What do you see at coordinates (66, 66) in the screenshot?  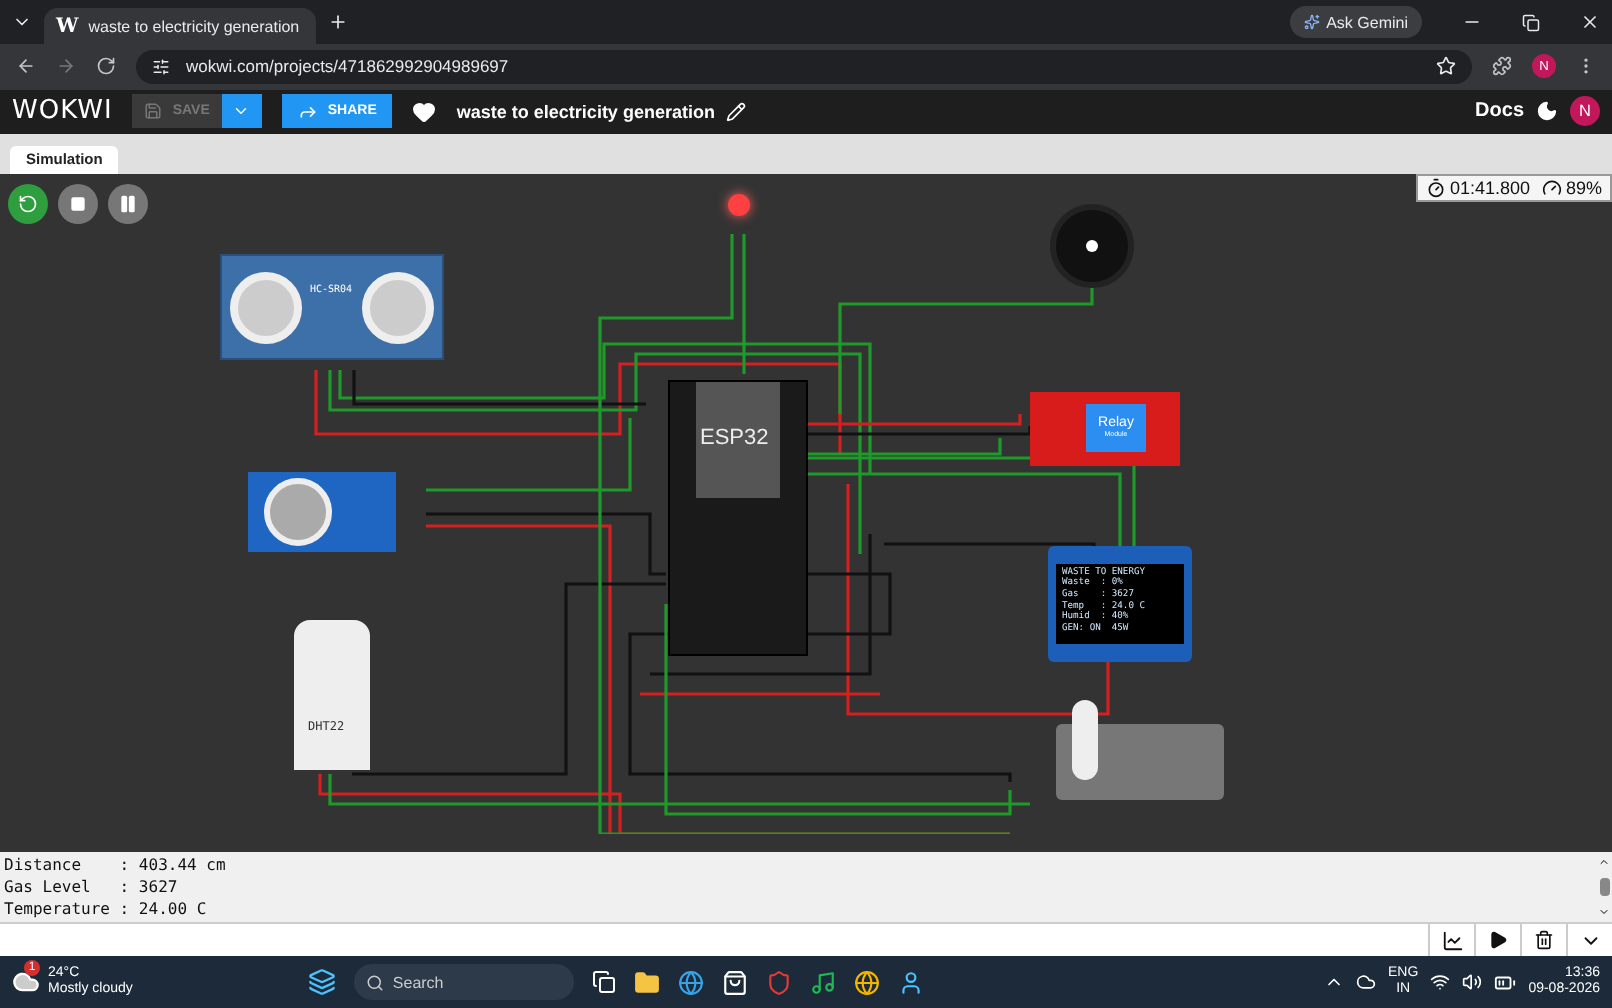 I see `forward-icon` at bounding box center [66, 66].